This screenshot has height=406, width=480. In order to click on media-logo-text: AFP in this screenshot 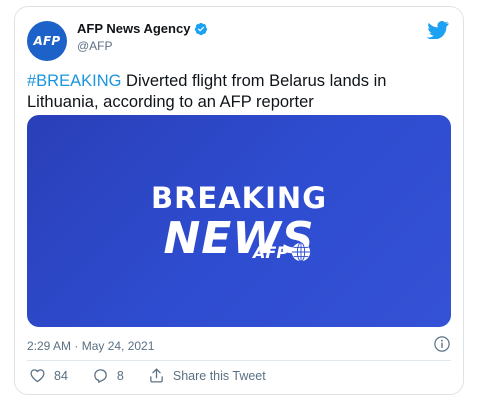, I will do `click(271, 252)`.